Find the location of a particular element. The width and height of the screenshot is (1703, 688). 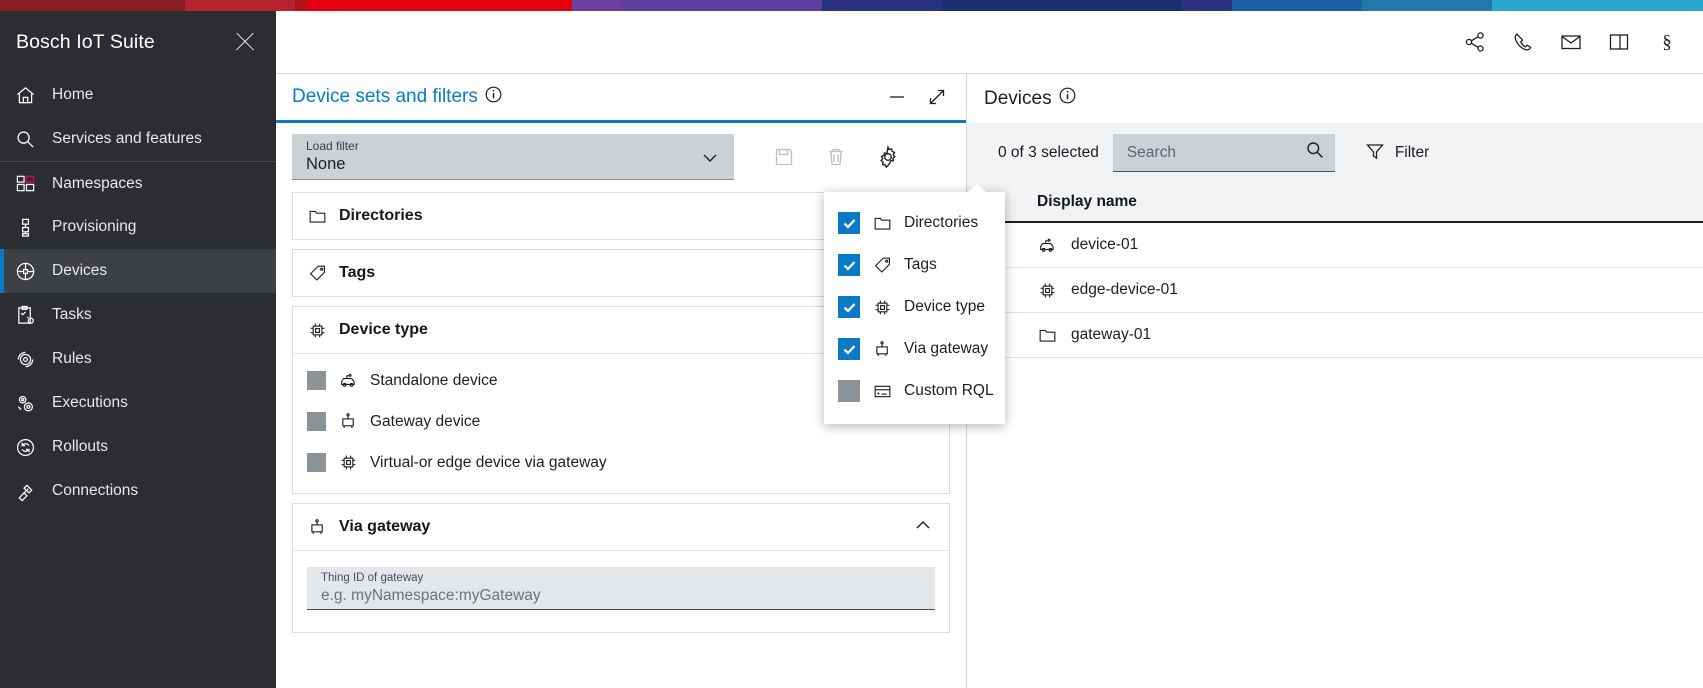

row-display-name: device-01 is located at coordinates (1105, 244).